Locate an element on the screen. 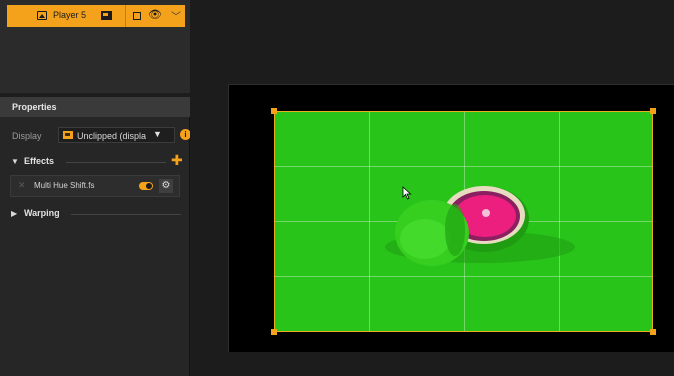 The image size is (674, 376). effect-toggle is located at coordinates (146, 186).